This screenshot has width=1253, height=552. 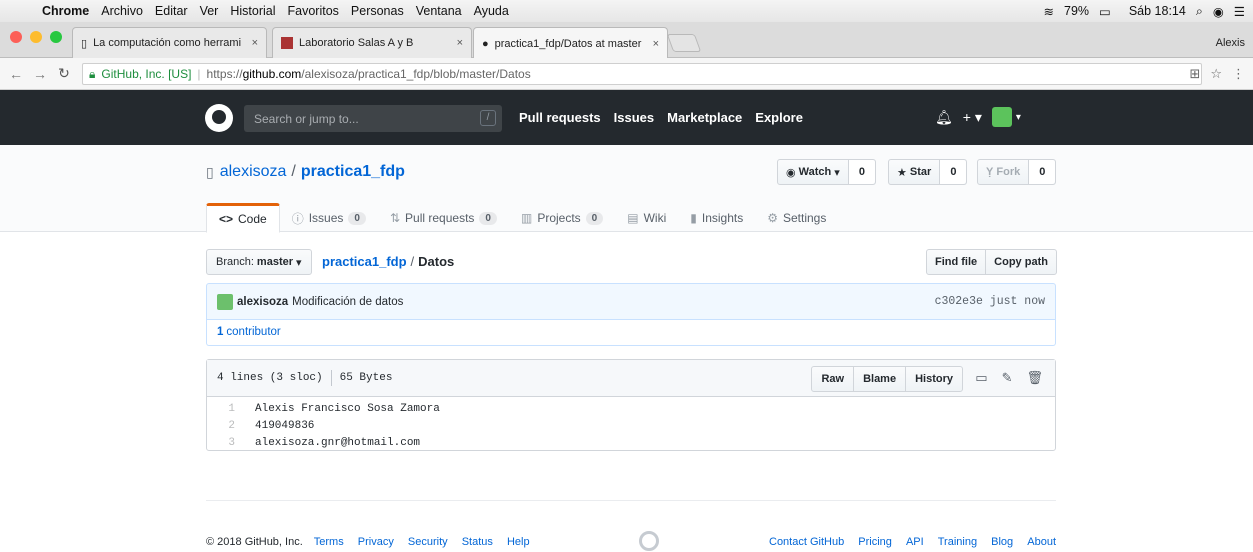 What do you see at coordinates (981, 378) in the screenshot?
I see `desktop-icon: ▭` at bounding box center [981, 378].